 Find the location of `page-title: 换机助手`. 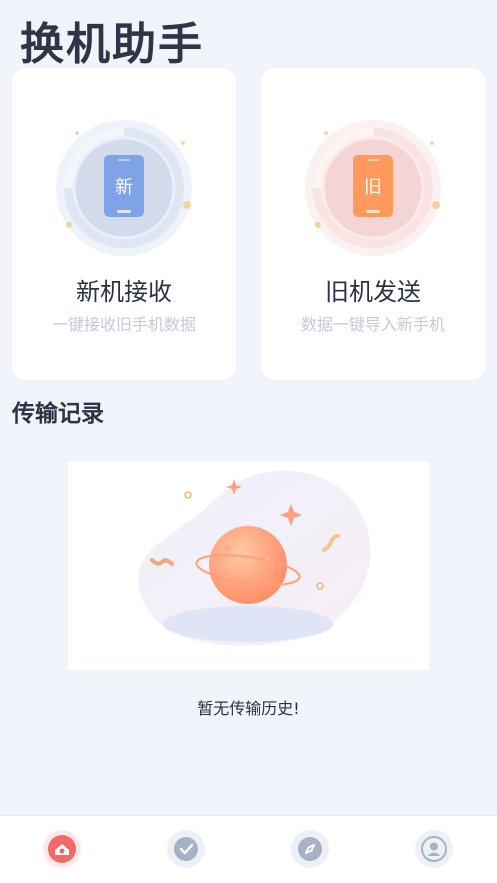

page-title: 换机助手 is located at coordinates (112, 44).